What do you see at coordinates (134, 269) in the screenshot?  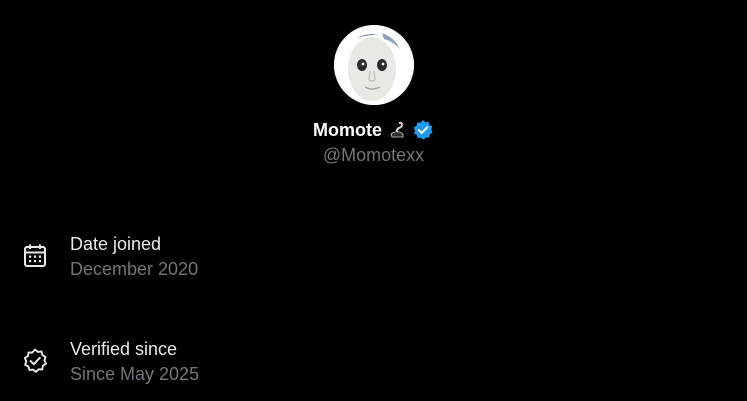 I see `date-joined-value: December 2020` at bounding box center [134, 269].